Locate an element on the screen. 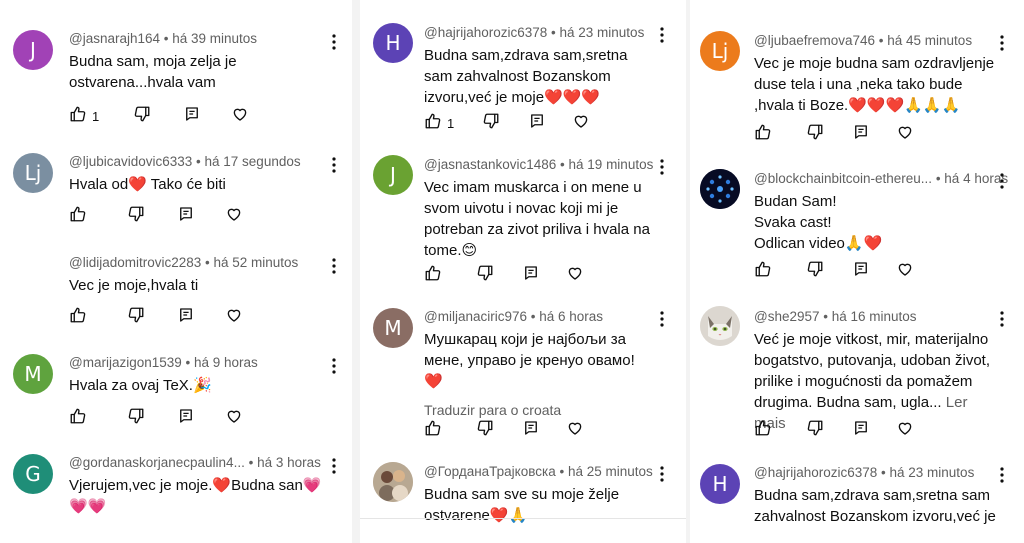 This screenshot has height=543, width=1024. thumbs-down-icon is located at coordinates (485, 275).